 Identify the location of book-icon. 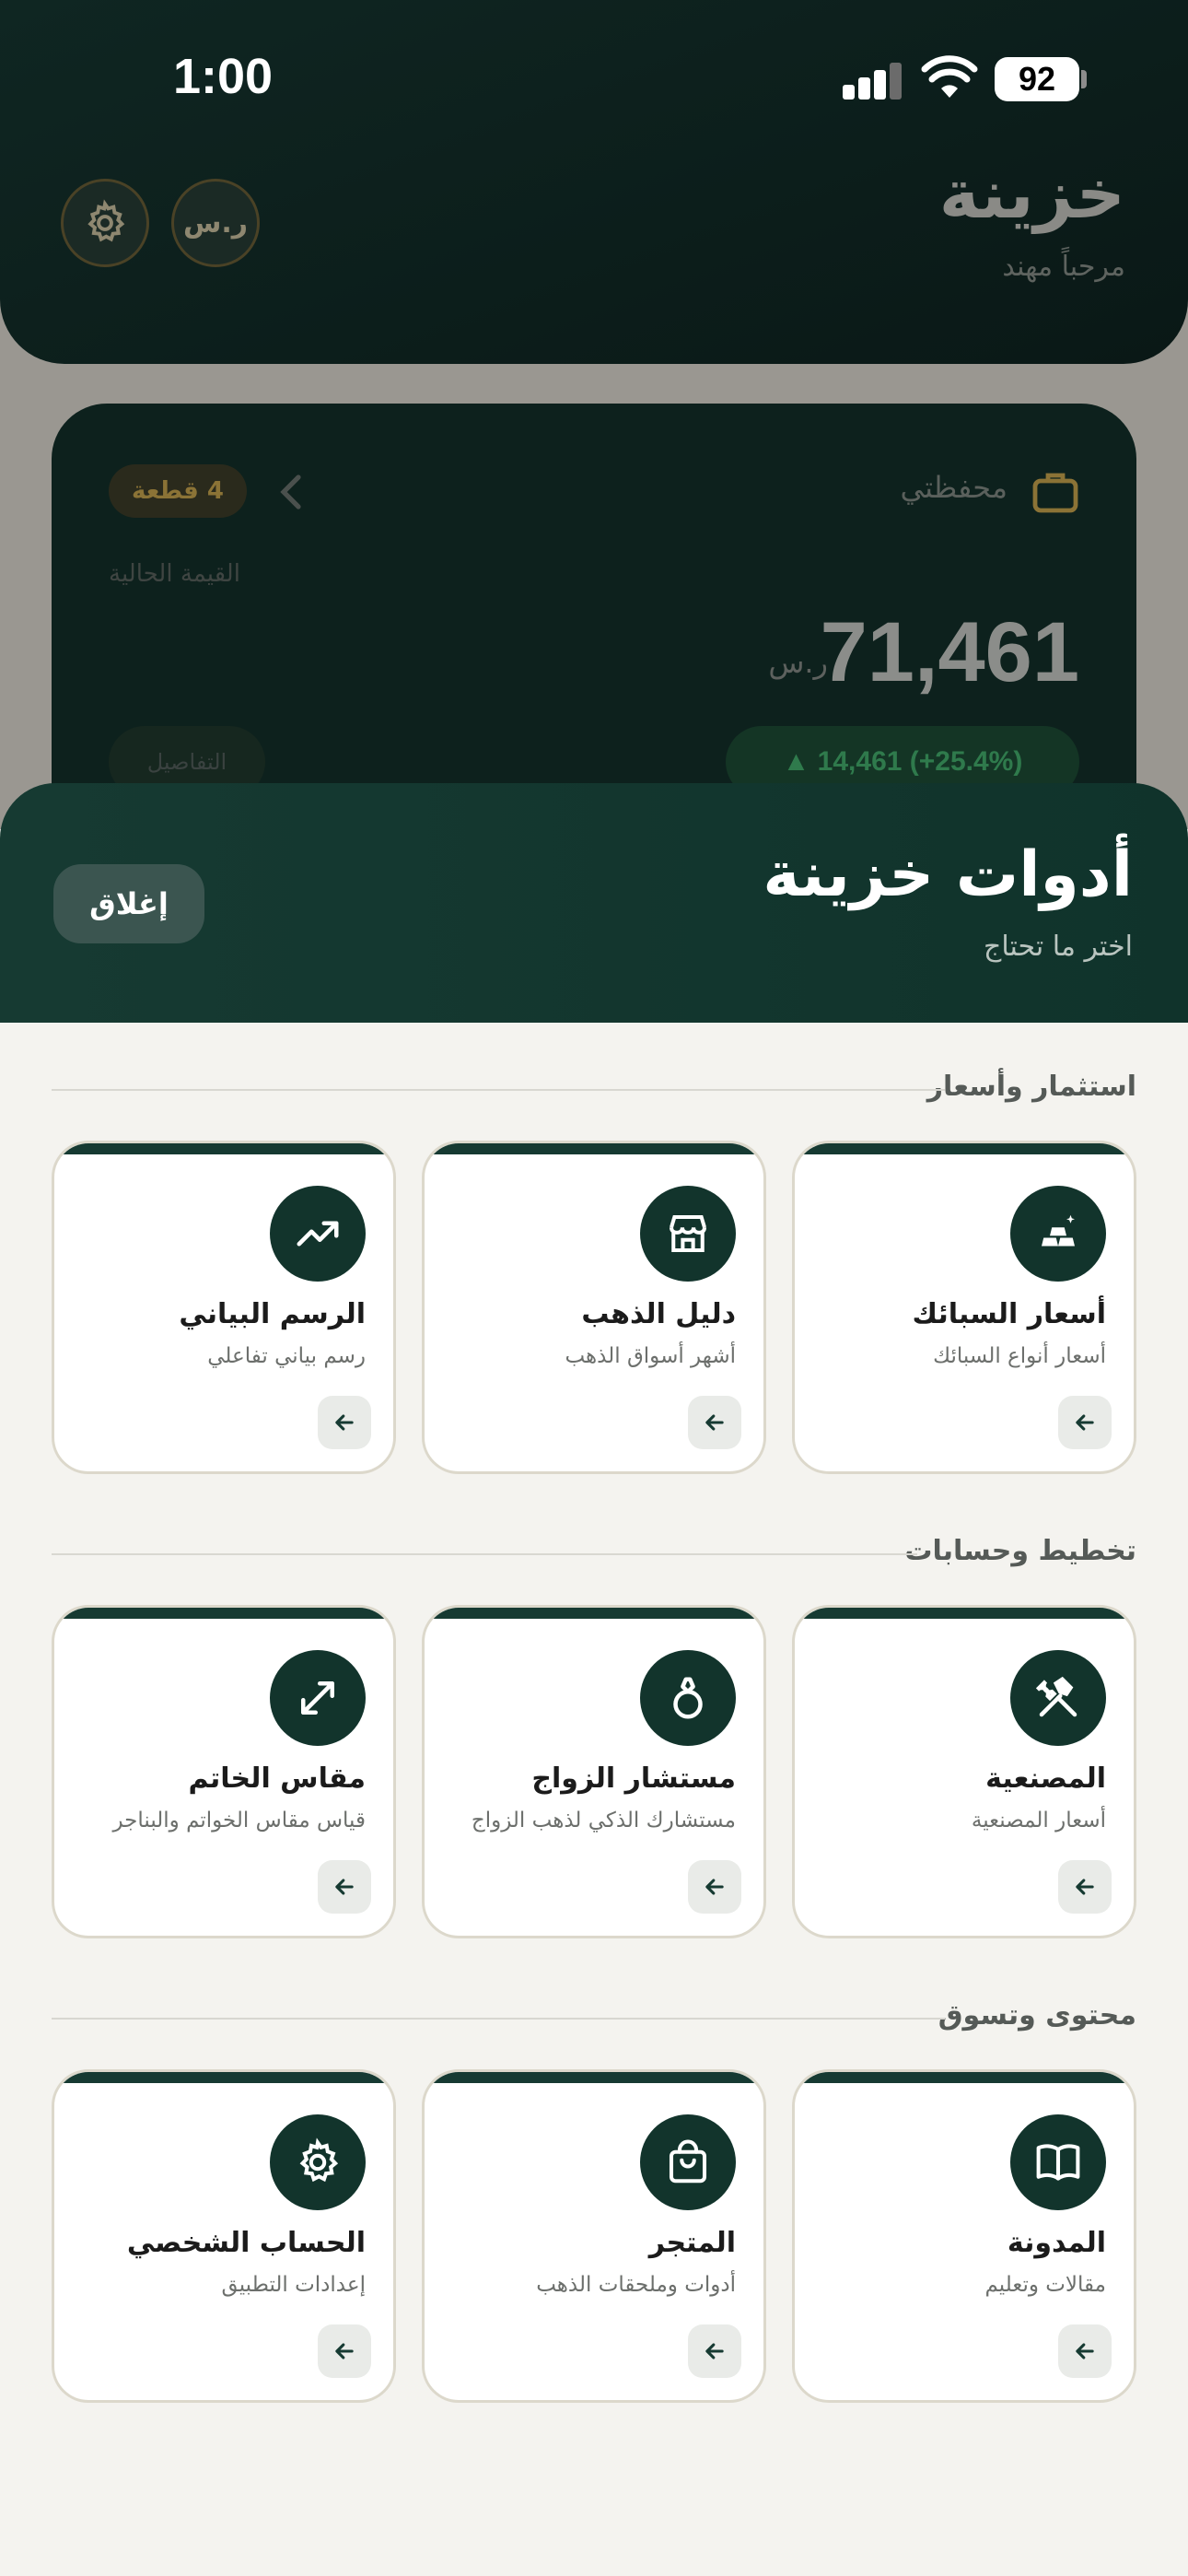
(1058, 2162).